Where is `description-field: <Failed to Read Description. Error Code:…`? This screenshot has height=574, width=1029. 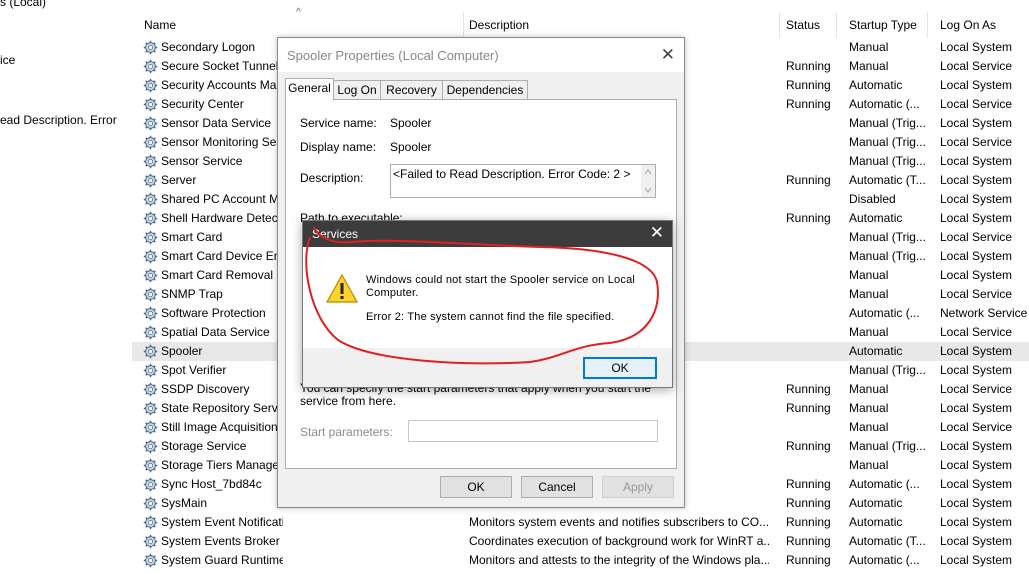 description-field: <Failed to Read Description. Error Code:… is located at coordinates (523, 181).